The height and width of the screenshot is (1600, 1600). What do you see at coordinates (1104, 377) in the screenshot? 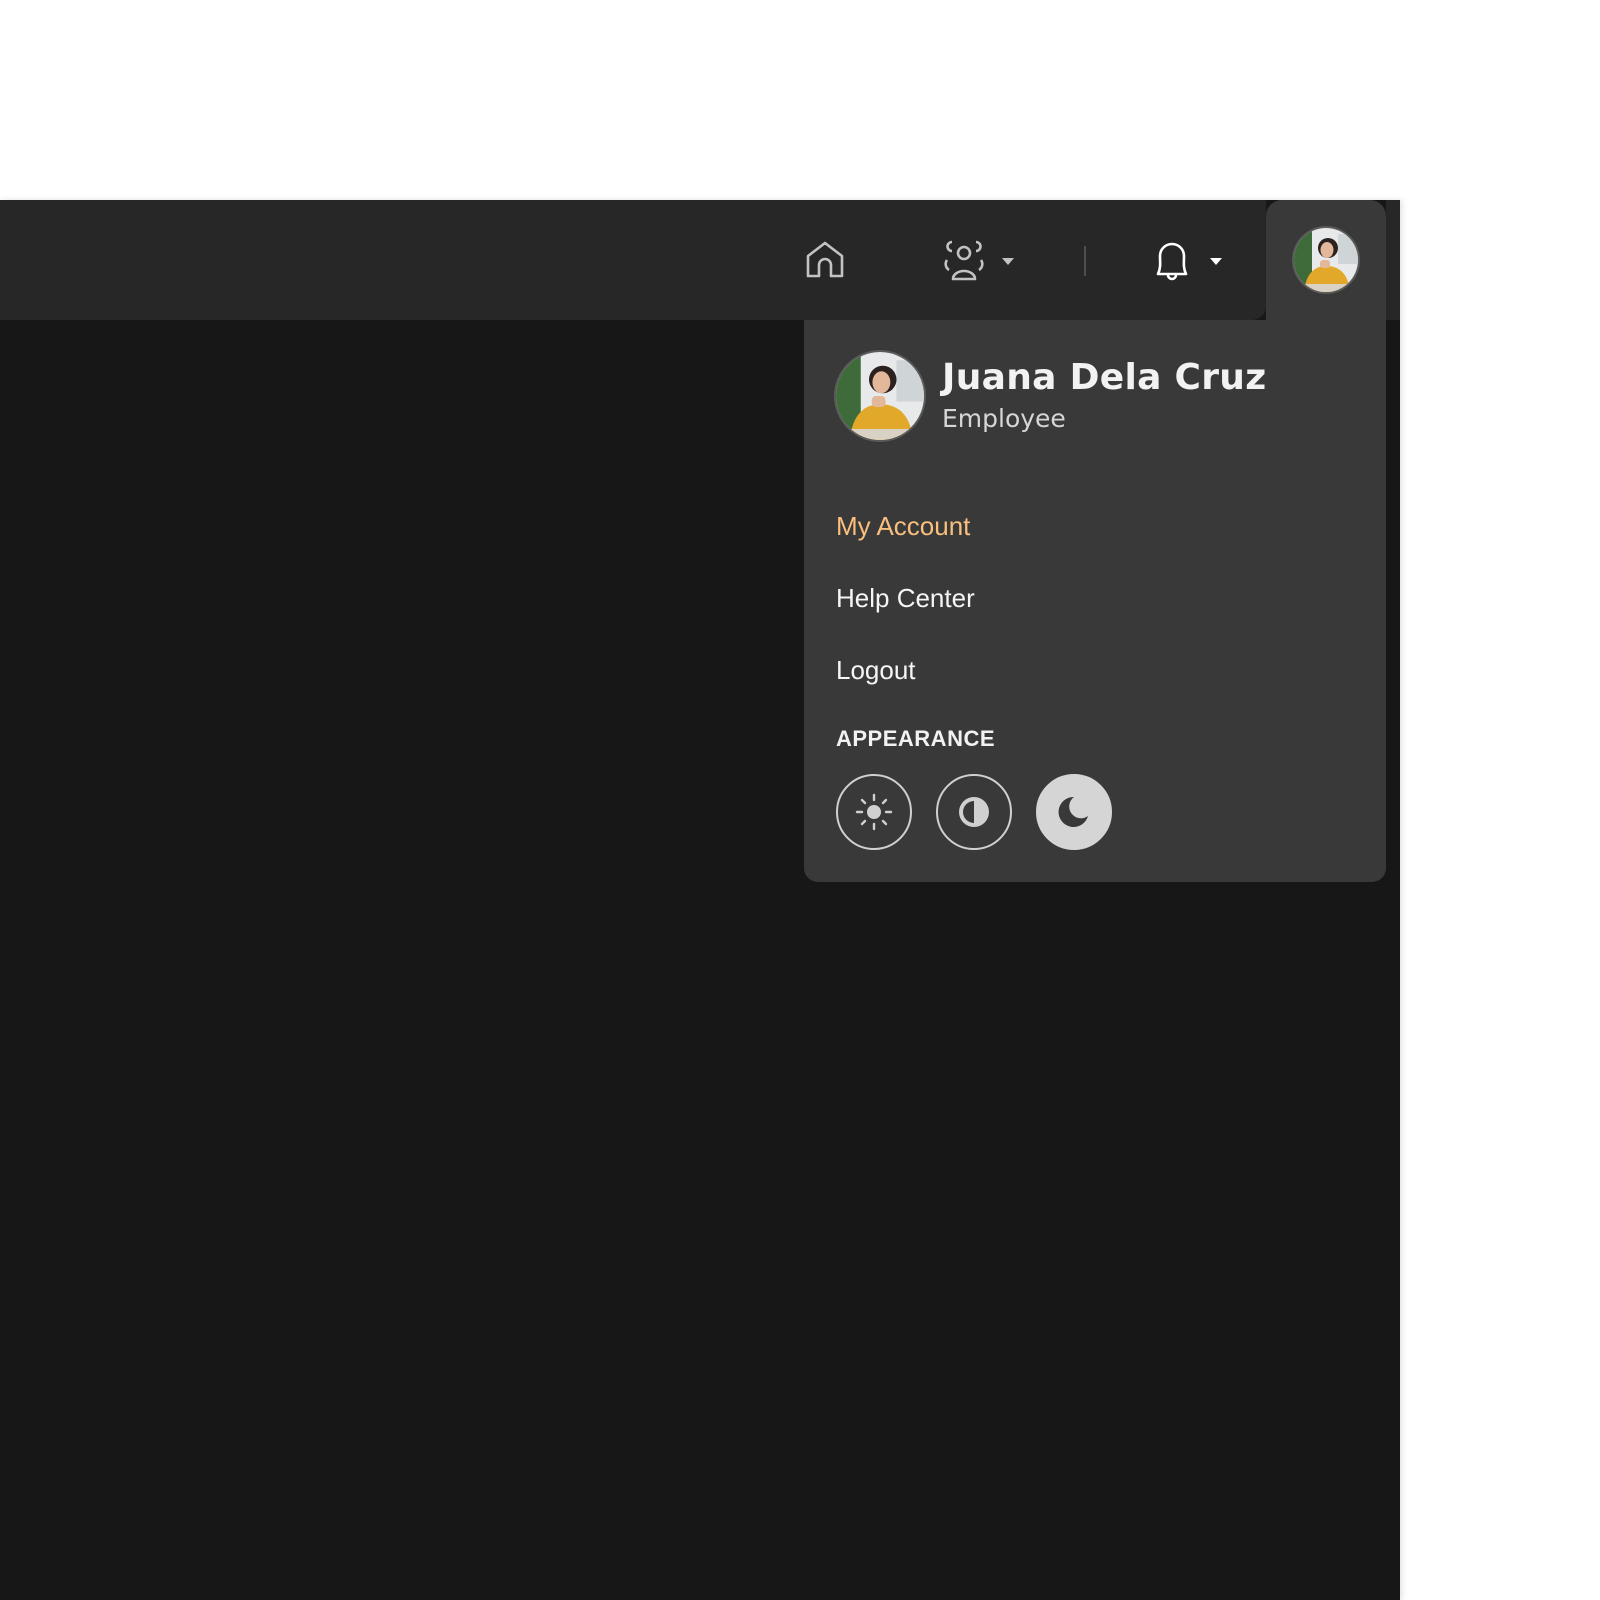
I see `user-name: Juana Dela Cruz` at bounding box center [1104, 377].